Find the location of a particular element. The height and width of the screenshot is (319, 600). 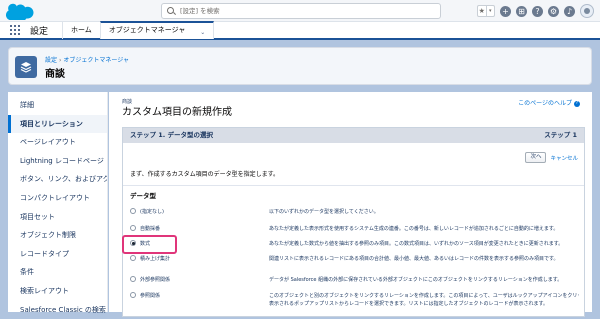

breadcrumb-object-manager: オブジェクトマネージャ is located at coordinates (96, 60).